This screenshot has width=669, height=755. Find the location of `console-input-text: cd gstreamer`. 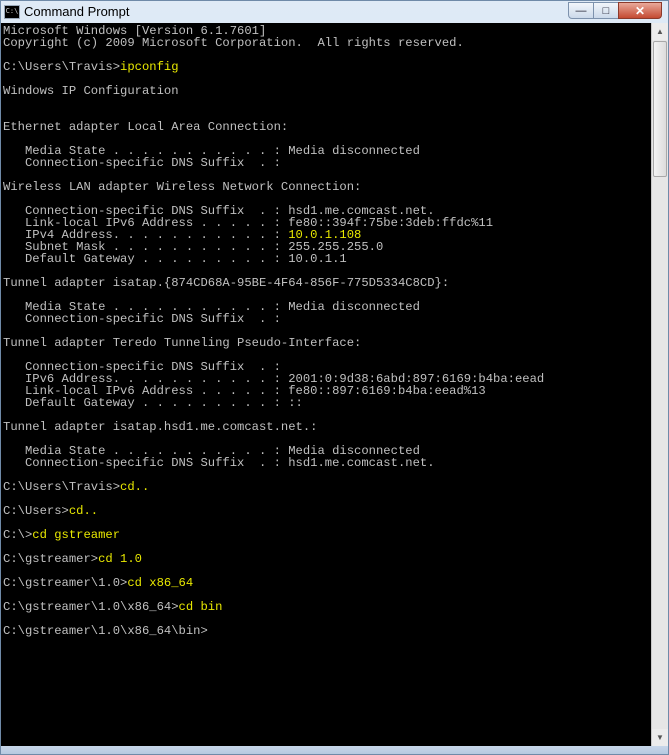

console-input-text: cd gstreamer is located at coordinates (76, 535).